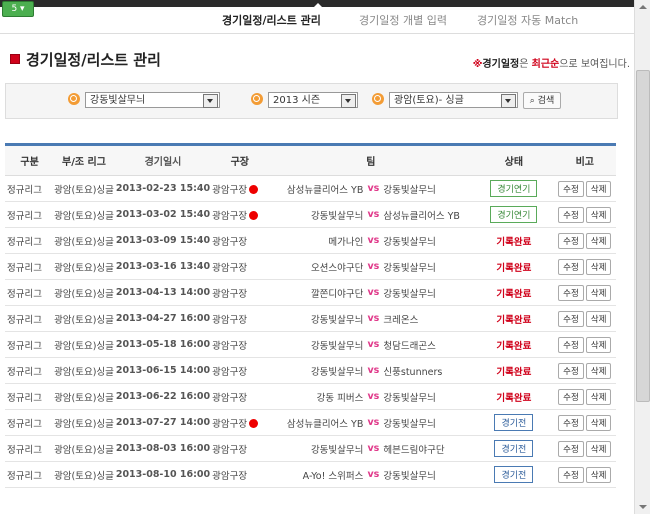  Describe the element at coordinates (315, 241) in the screenshot. I see `home-team: 메가나인` at that location.